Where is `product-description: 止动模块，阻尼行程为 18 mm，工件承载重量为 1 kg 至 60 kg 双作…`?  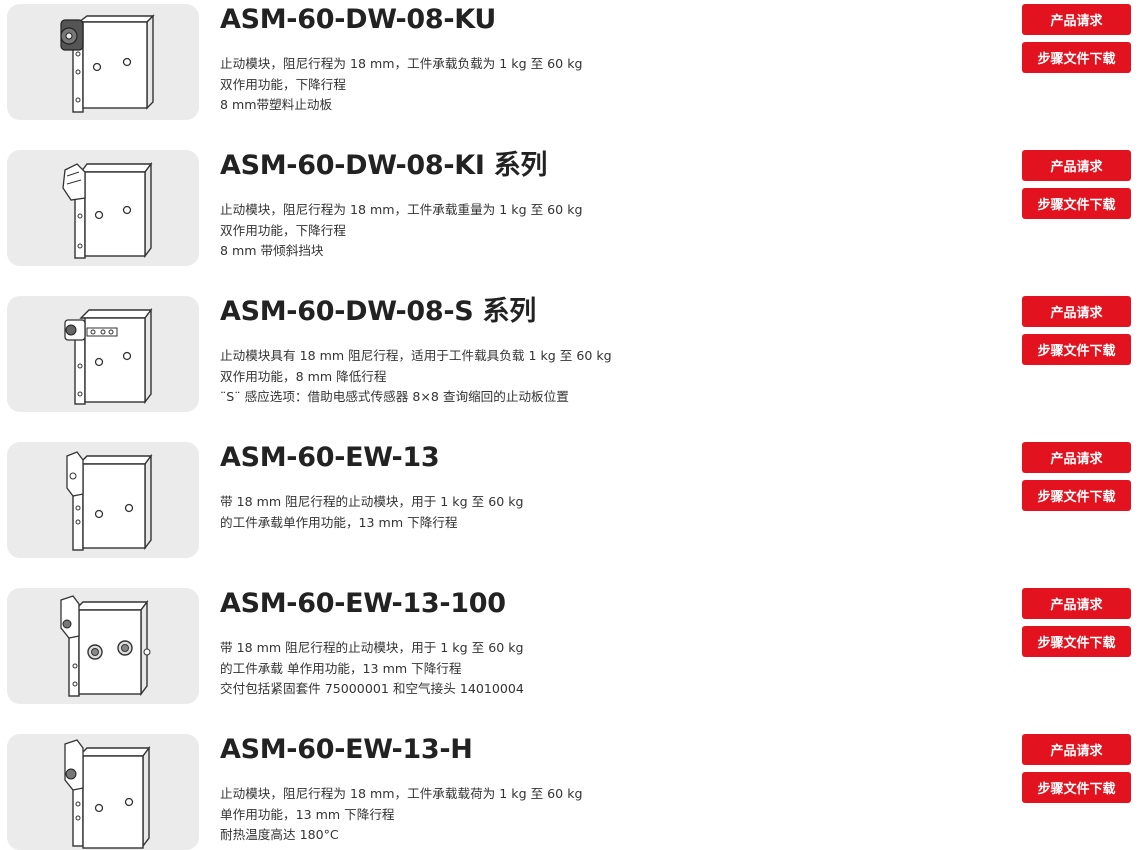
product-description: 止动模块，阻尼行程为 18 mm，工件承载重量为 1 kg 至 60 kg 双作… is located at coordinates (401, 231).